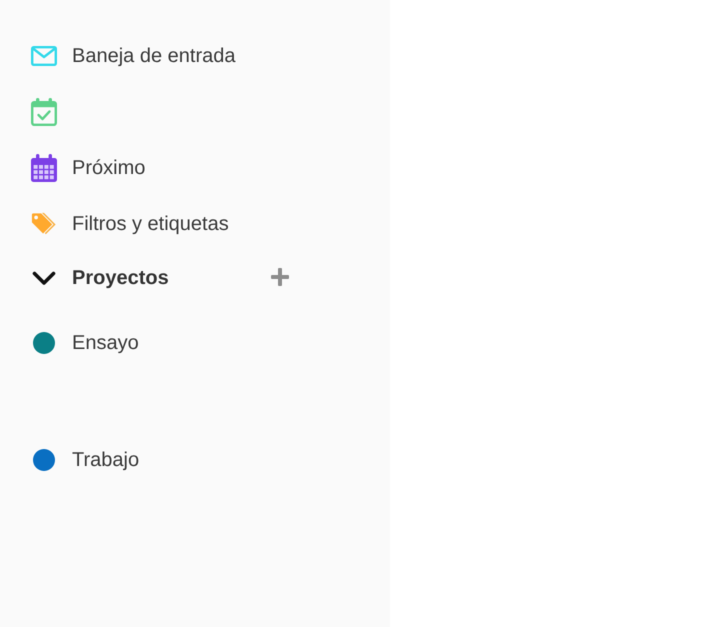  What do you see at coordinates (44, 278) in the screenshot?
I see `chevron-down-icon` at bounding box center [44, 278].